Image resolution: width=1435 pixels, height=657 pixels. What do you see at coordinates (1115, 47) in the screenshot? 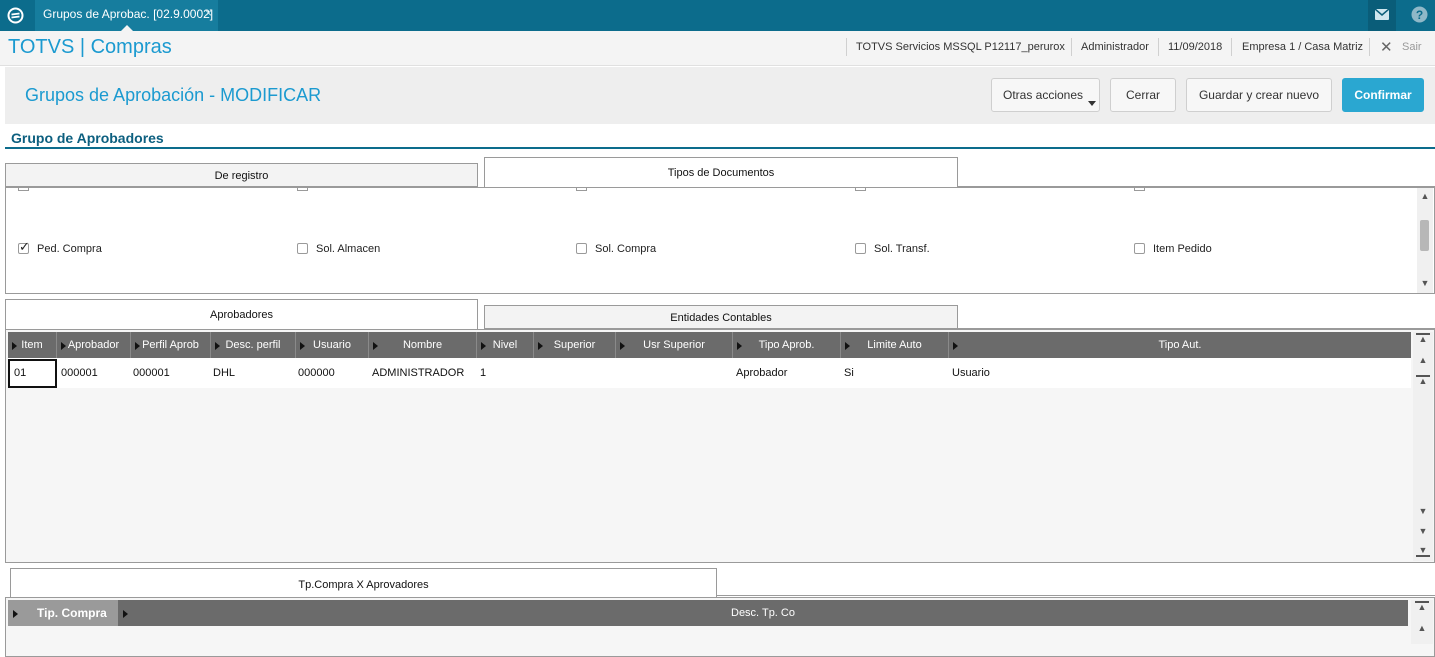
I see `user-name: Administrador` at bounding box center [1115, 47].